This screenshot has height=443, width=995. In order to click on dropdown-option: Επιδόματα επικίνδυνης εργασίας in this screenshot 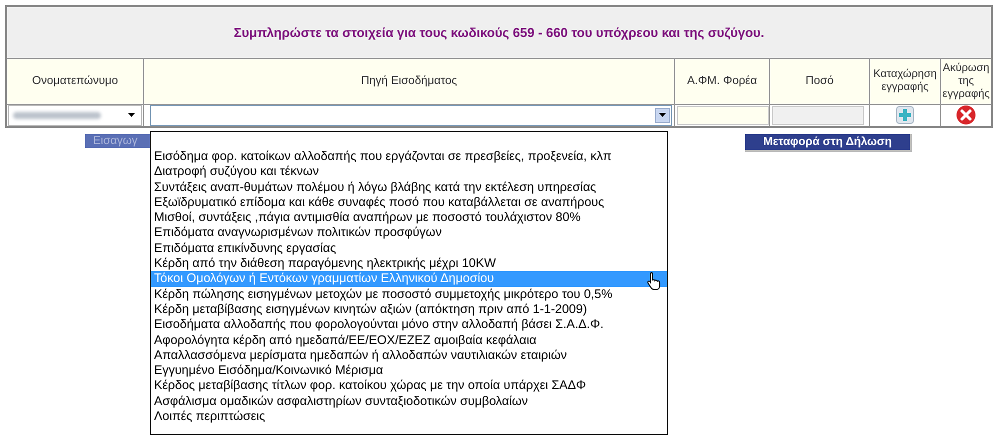, I will do `click(409, 248)`.